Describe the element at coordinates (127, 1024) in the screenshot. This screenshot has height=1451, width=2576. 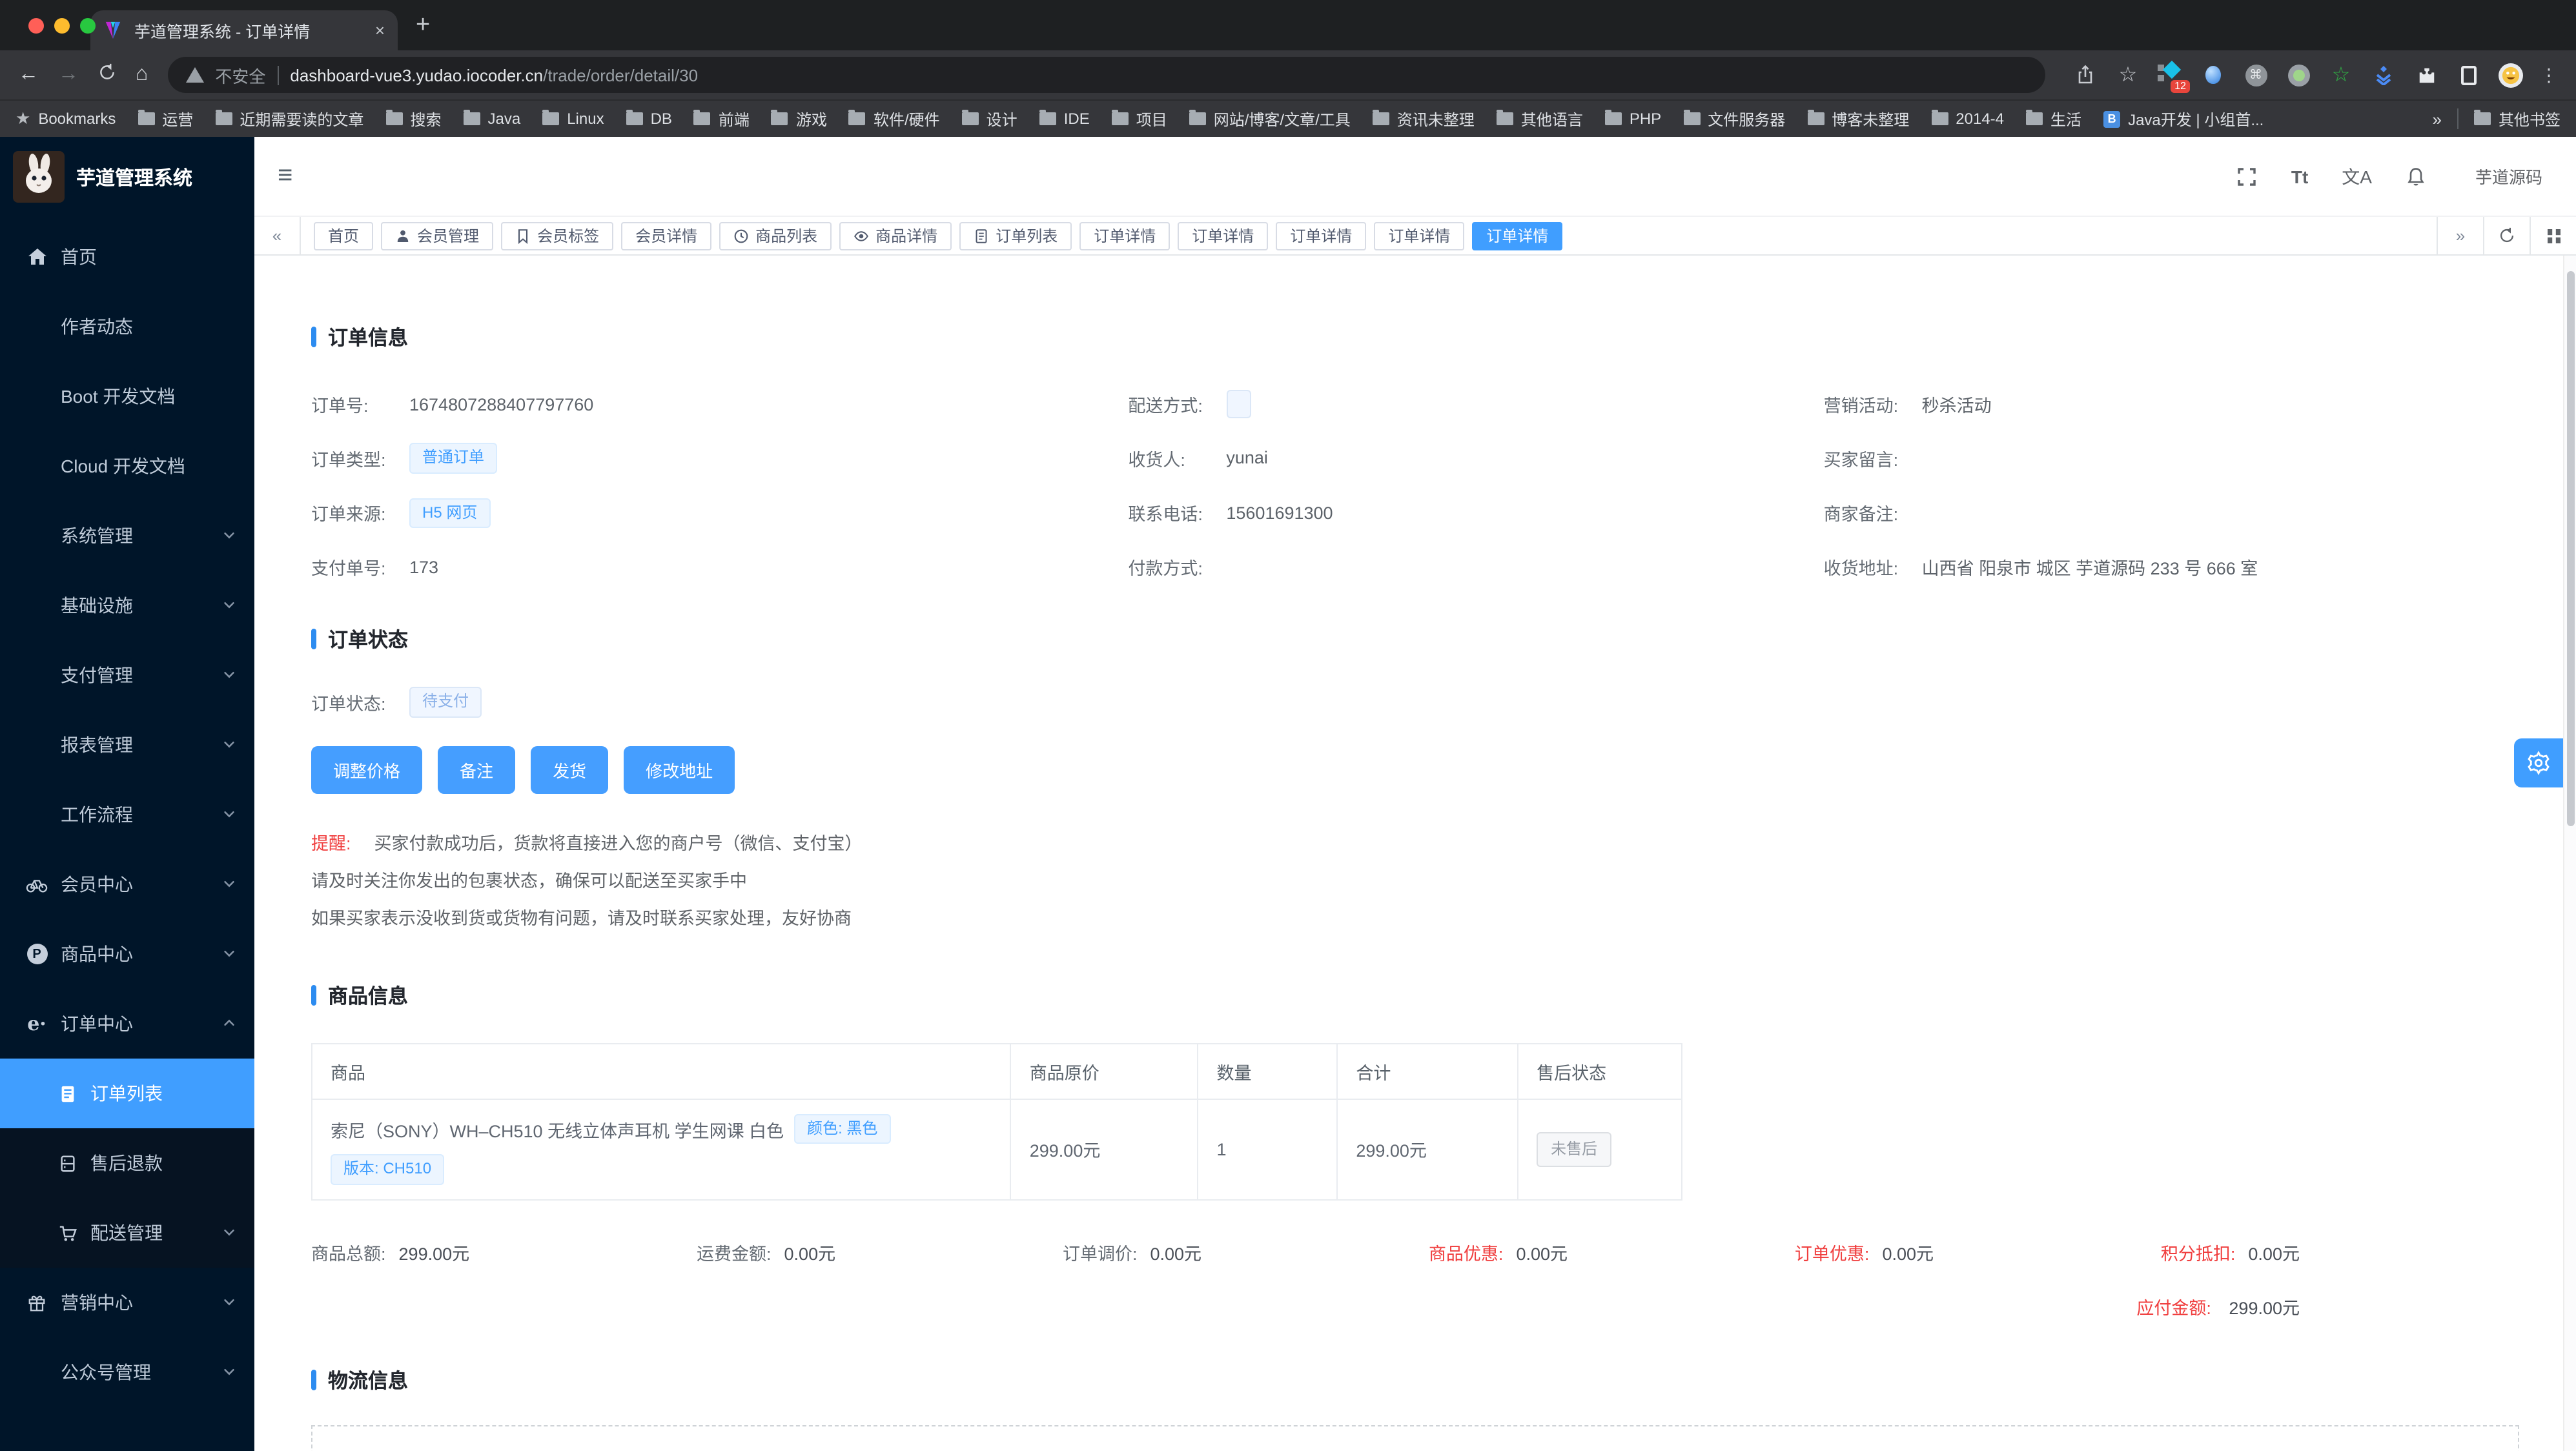
I see `sidebar-group-order-center: e· 订单中心` at that location.